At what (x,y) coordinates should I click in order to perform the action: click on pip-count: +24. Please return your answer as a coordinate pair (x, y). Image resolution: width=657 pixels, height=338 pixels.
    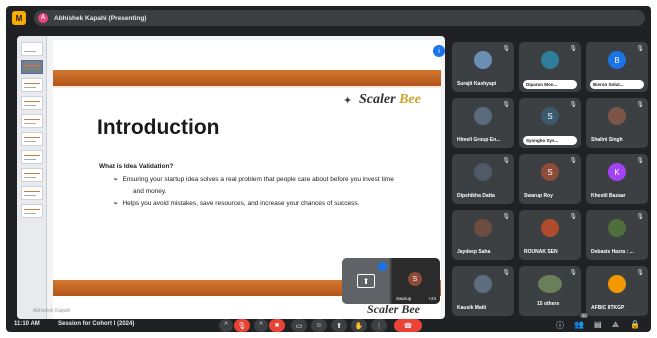
    Looking at the image, I should click on (432, 298).